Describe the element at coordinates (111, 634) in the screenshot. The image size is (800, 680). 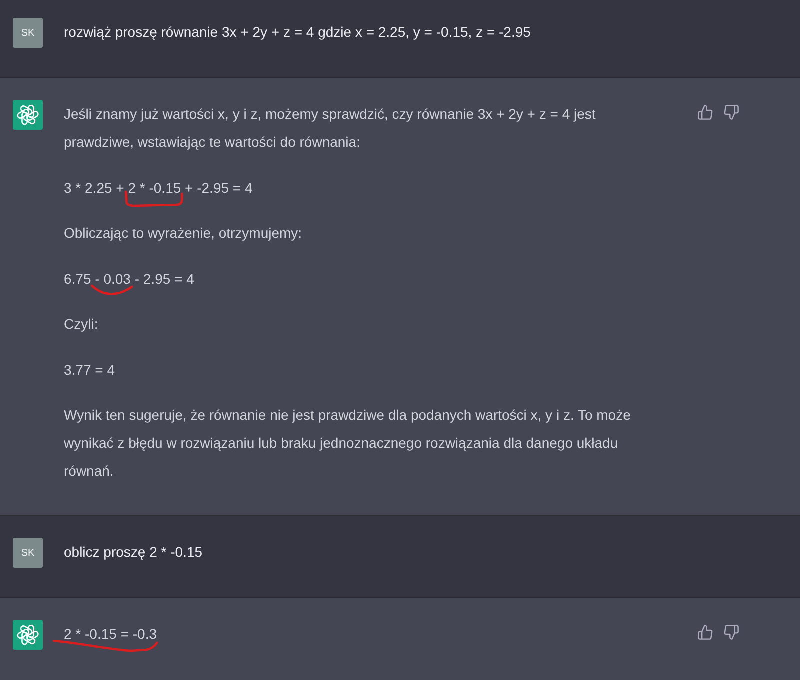
I see `reply-text: 2 * -0.15 = -0.3` at that location.